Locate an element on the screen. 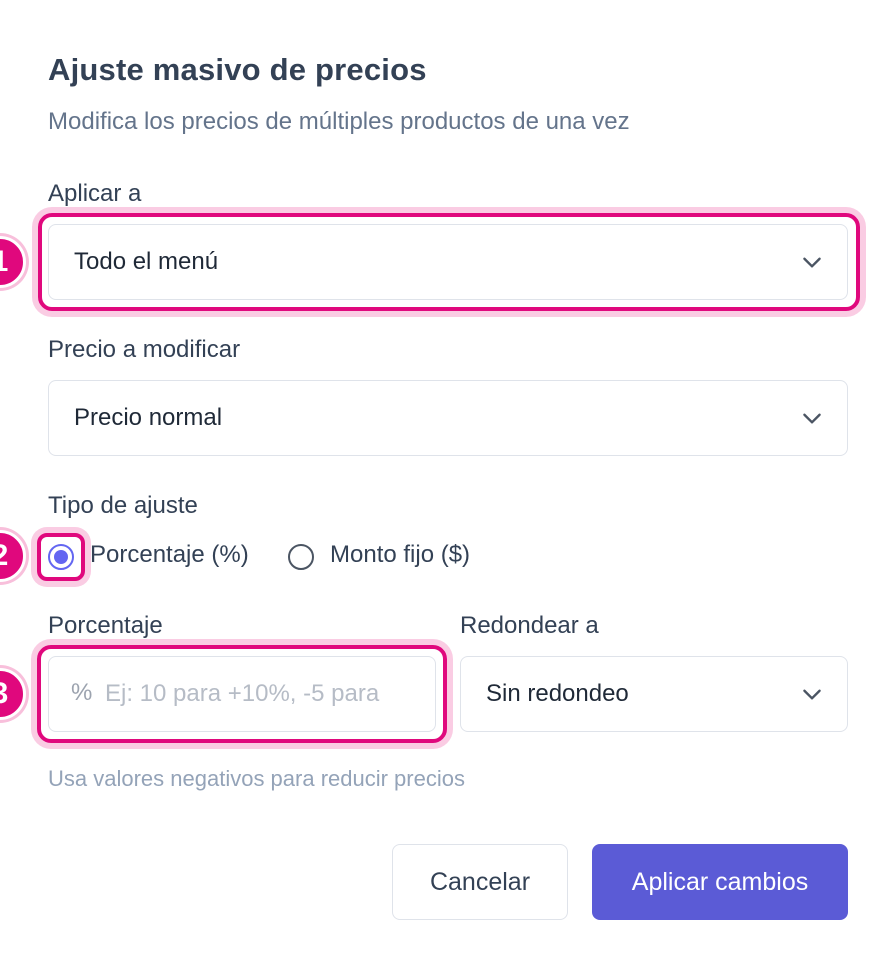 The image size is (896, 968). apply-to-select: Todo el menú is located at coordinates (448, 262).